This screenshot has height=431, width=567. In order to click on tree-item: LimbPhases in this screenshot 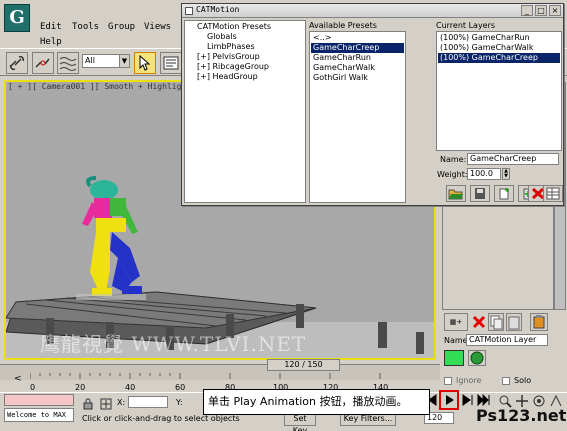, I will do `click(231, 46)`.